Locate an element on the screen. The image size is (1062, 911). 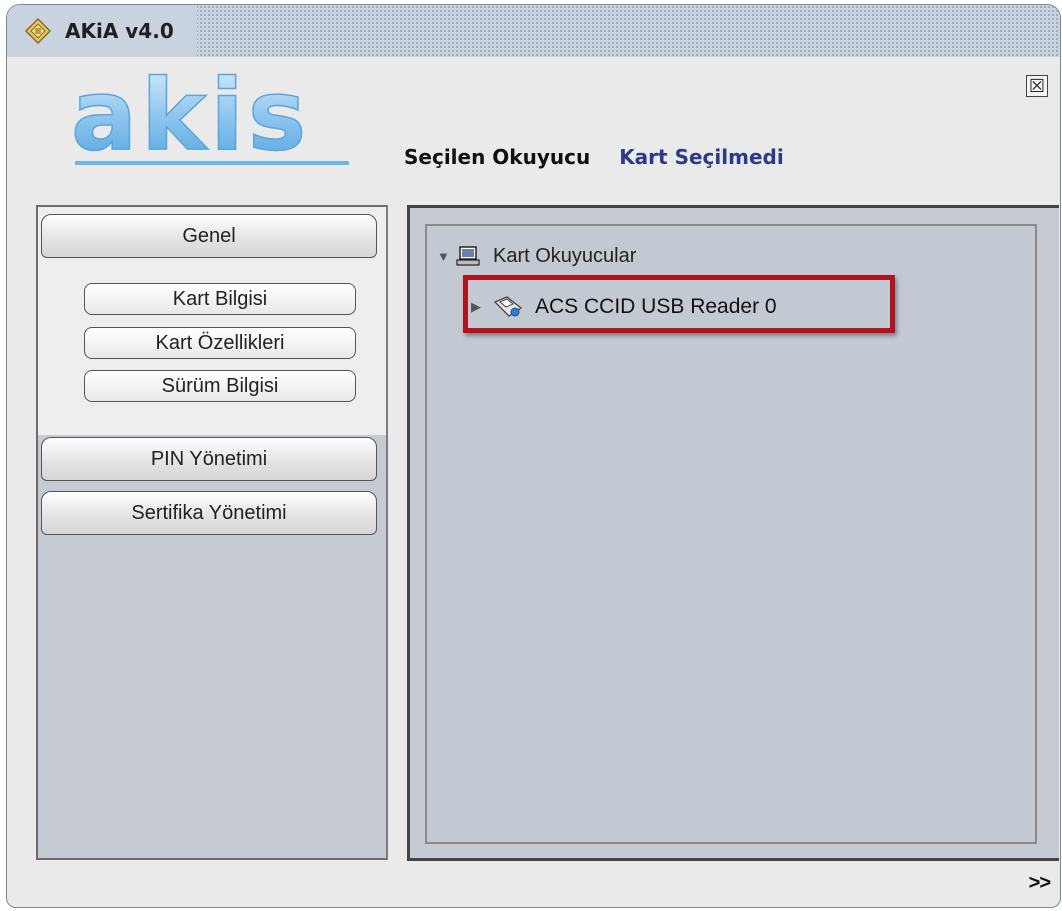
highlight-box is located at coordinates (679, 304).